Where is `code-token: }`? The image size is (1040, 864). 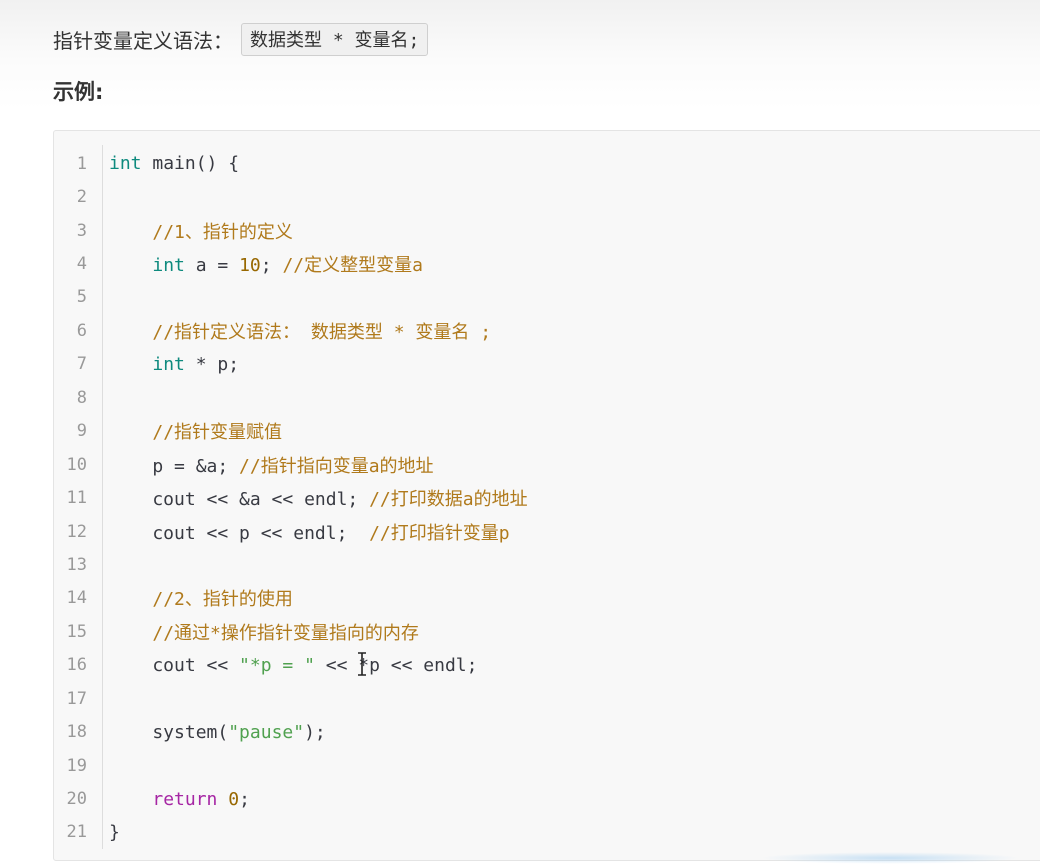 code-token: } is located at coordinates (114, 832).